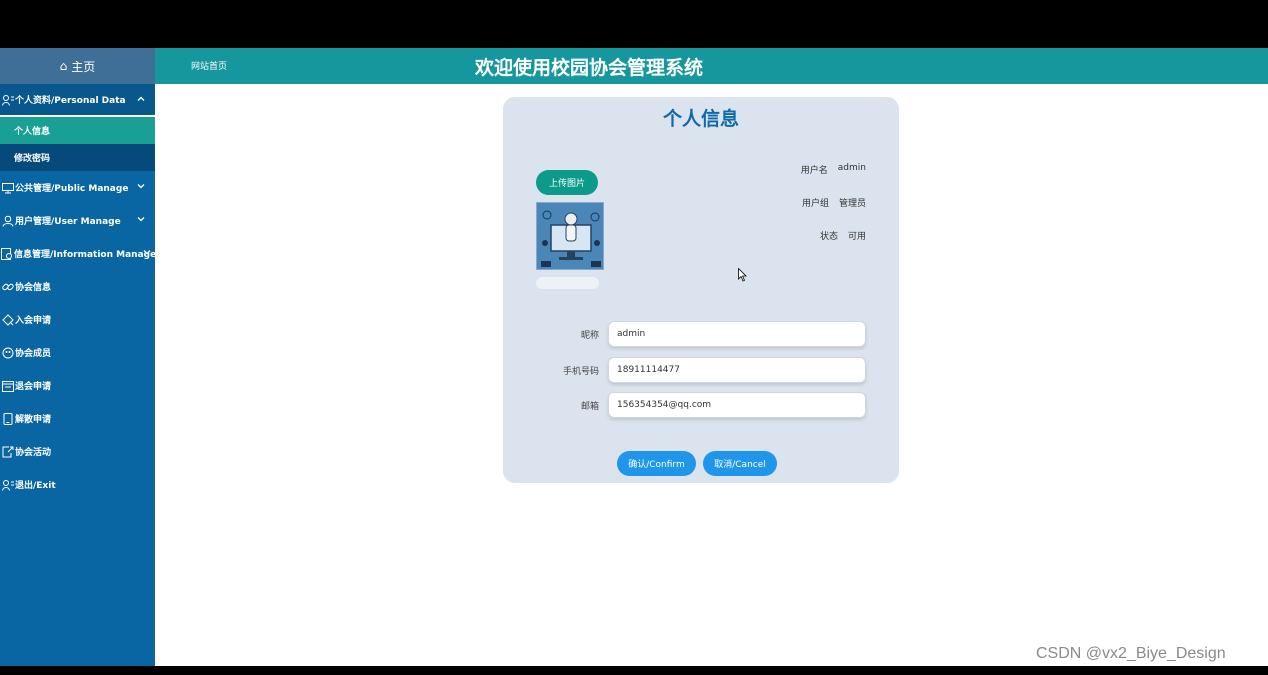 The width and height of the screenshot is (1268, 675). I want to click on phone-row: 手机号码 18911114477, so click(701, 370).